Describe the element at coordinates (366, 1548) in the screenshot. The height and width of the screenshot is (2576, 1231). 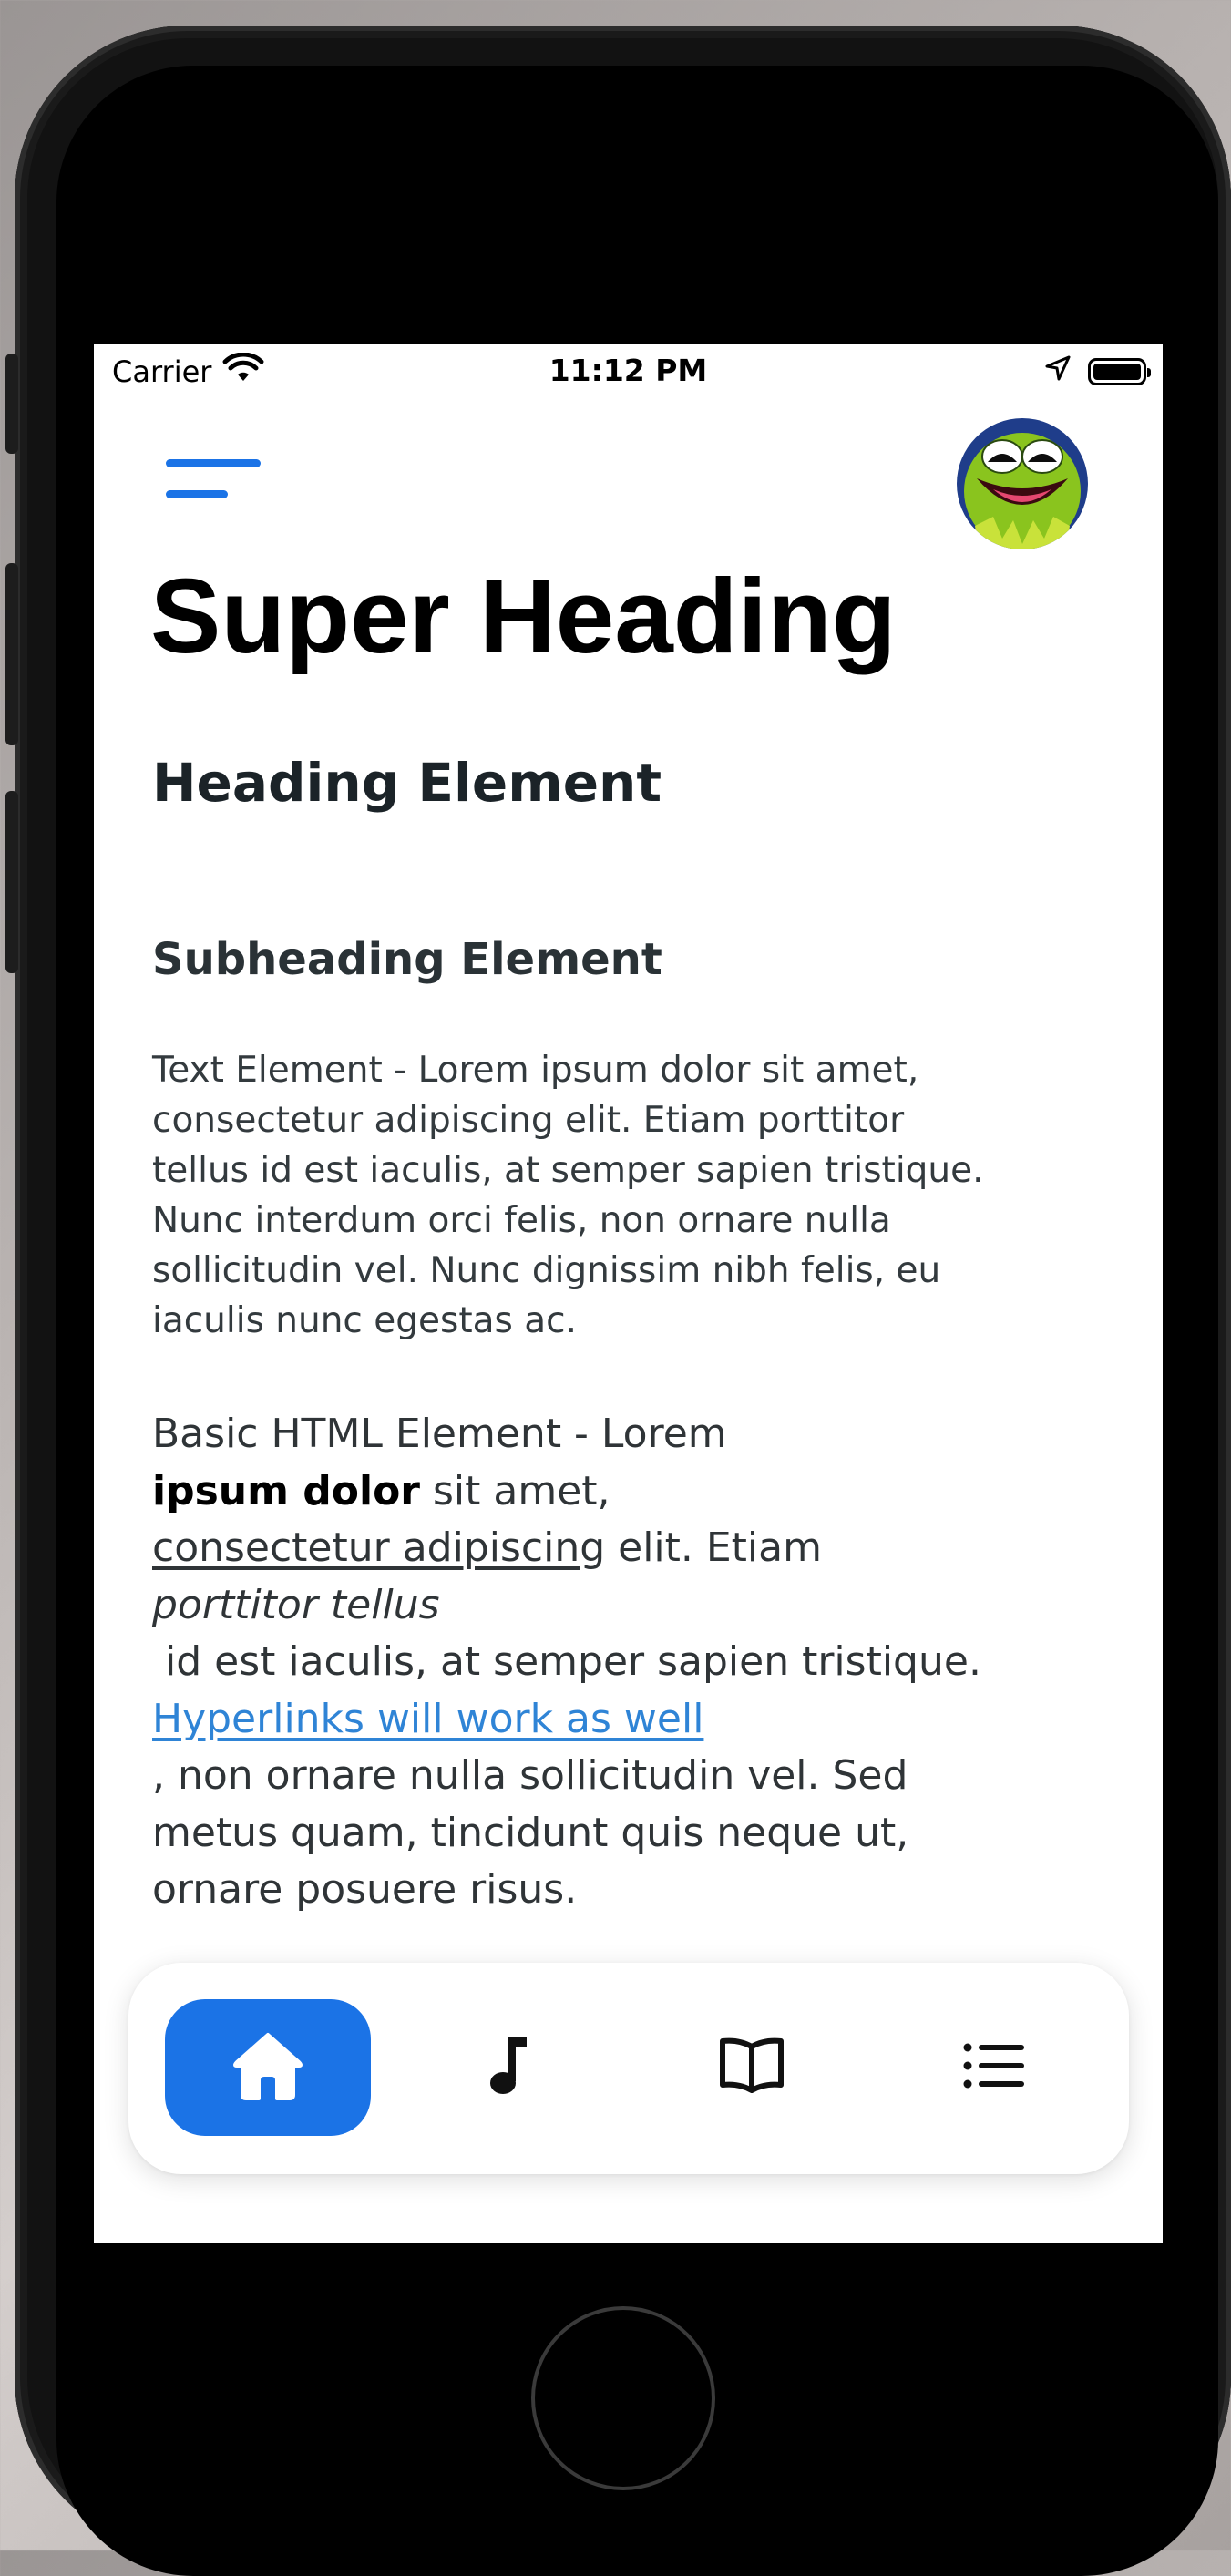
I see `underlined-text: consectetur adipiscin` at that location.